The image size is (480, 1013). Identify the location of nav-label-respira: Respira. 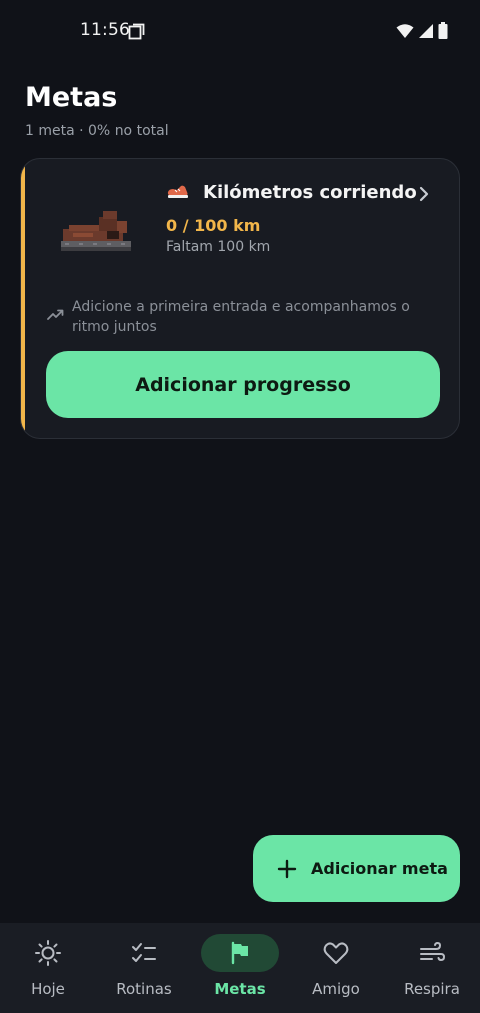
(432, 989).